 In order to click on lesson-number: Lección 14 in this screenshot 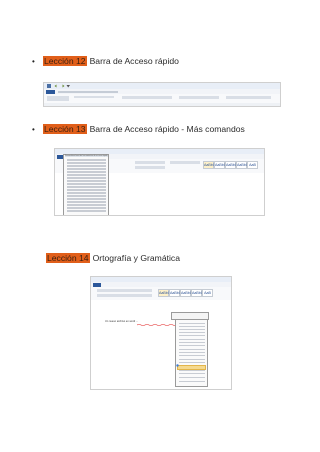, I will do `click(68, 258)`.